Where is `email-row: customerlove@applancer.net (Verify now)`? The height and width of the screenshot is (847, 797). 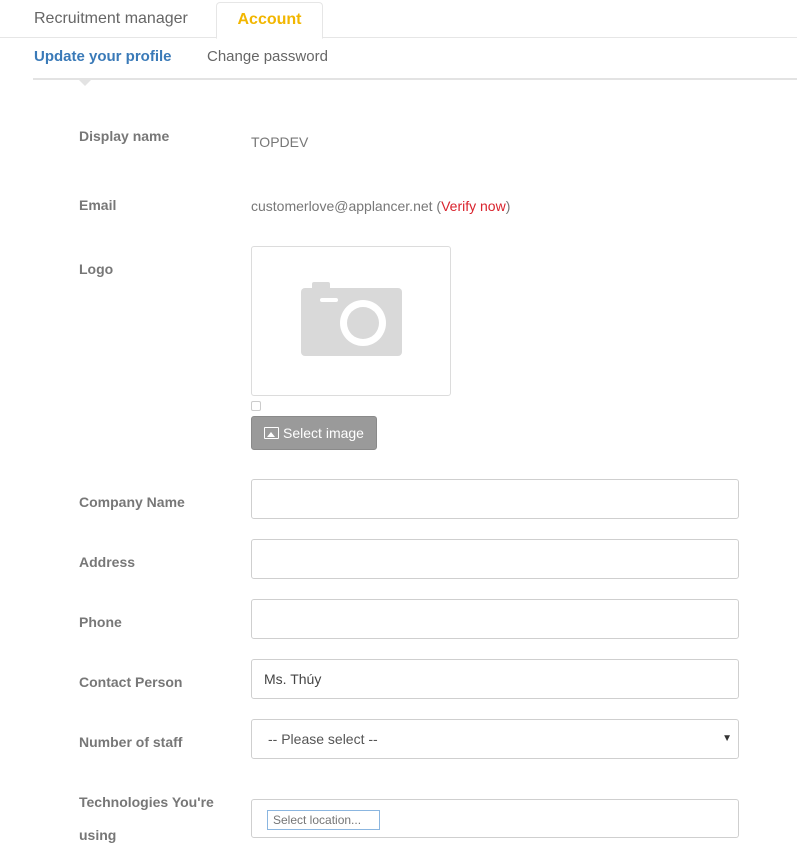
email-row: customerlove@applancer.net (Verify now) is located at coordinates (380, 206).